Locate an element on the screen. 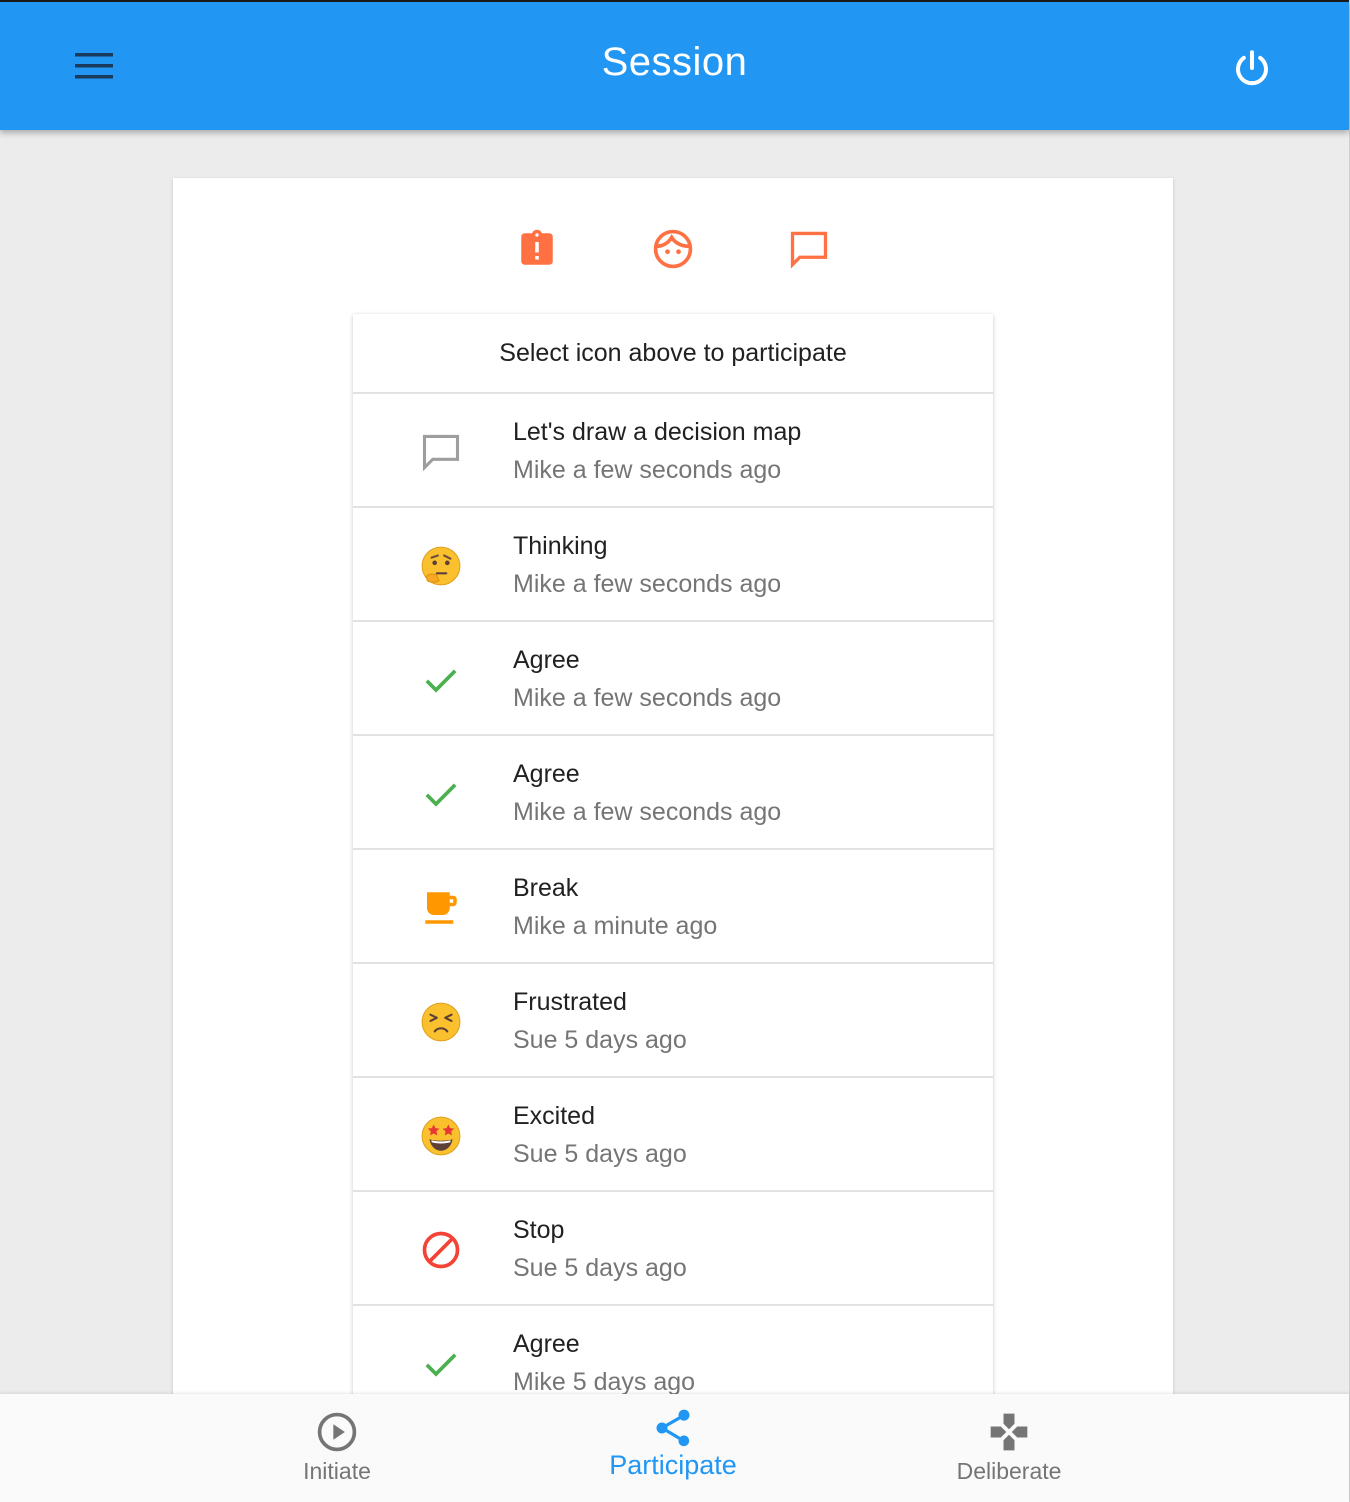  list-item: Break Mike a minute ago is located at coordinates (673, 907).